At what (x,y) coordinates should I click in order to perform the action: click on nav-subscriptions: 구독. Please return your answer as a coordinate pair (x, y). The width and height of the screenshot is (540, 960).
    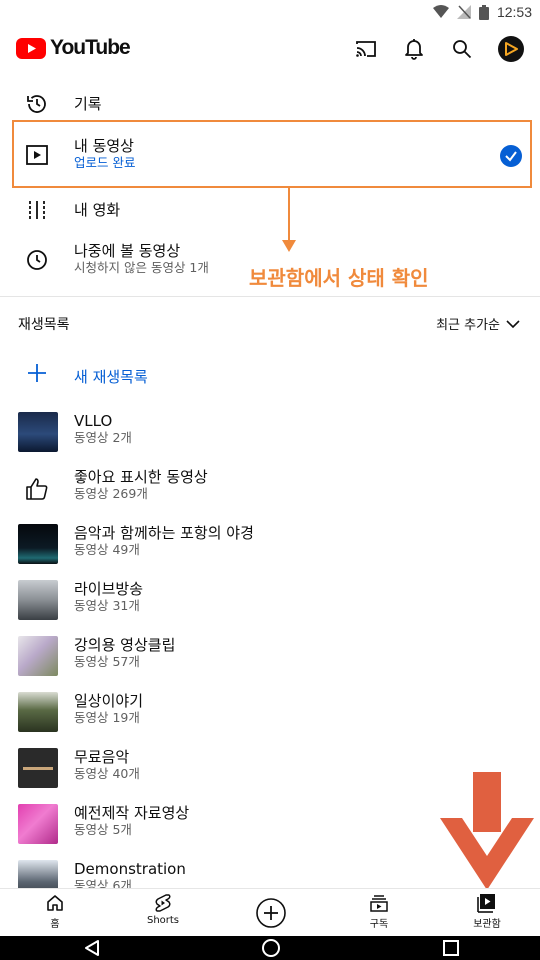
    Looking at the image, I should click on (379, 911).